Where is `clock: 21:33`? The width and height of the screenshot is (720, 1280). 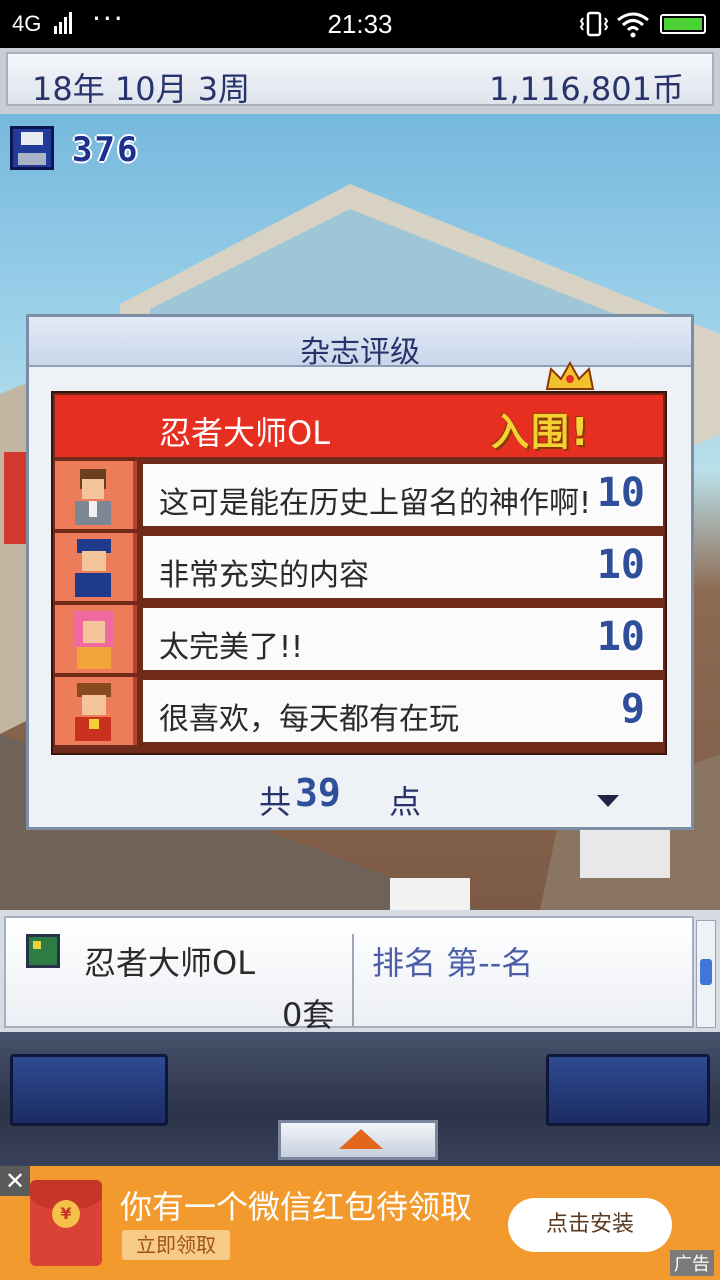 clock: 21:33 is located at coordinates (360, 24).